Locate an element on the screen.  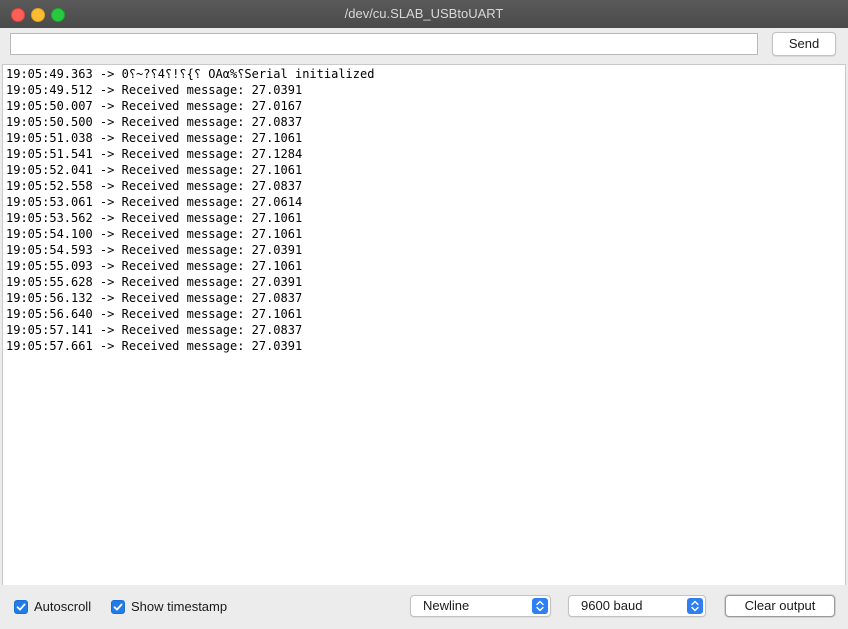
show-timestamp-checkbox is located at coordinates (118, 607).